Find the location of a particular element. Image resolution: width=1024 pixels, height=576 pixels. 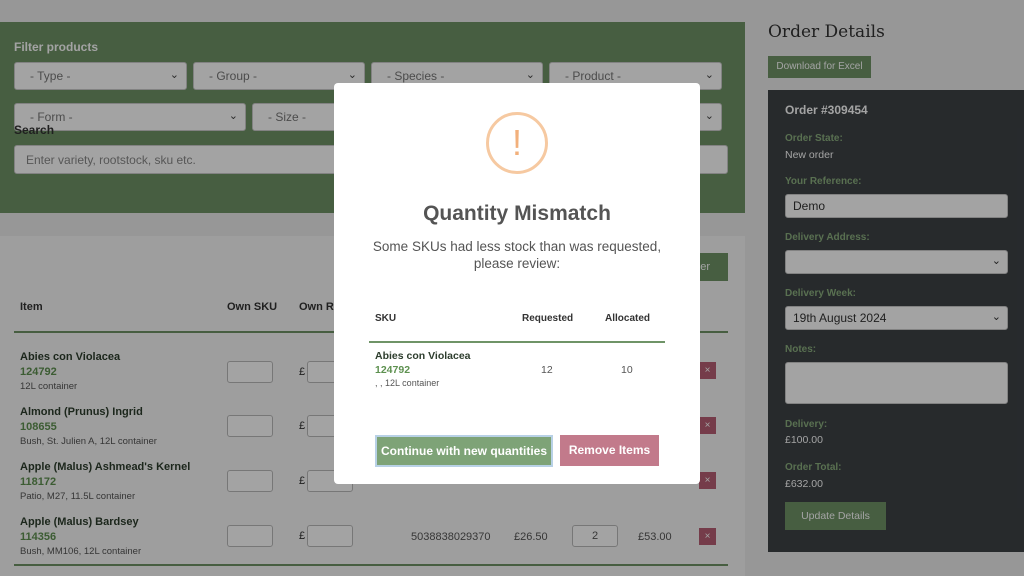

allocated-header: Allocated is located at coordinates (628, 318).